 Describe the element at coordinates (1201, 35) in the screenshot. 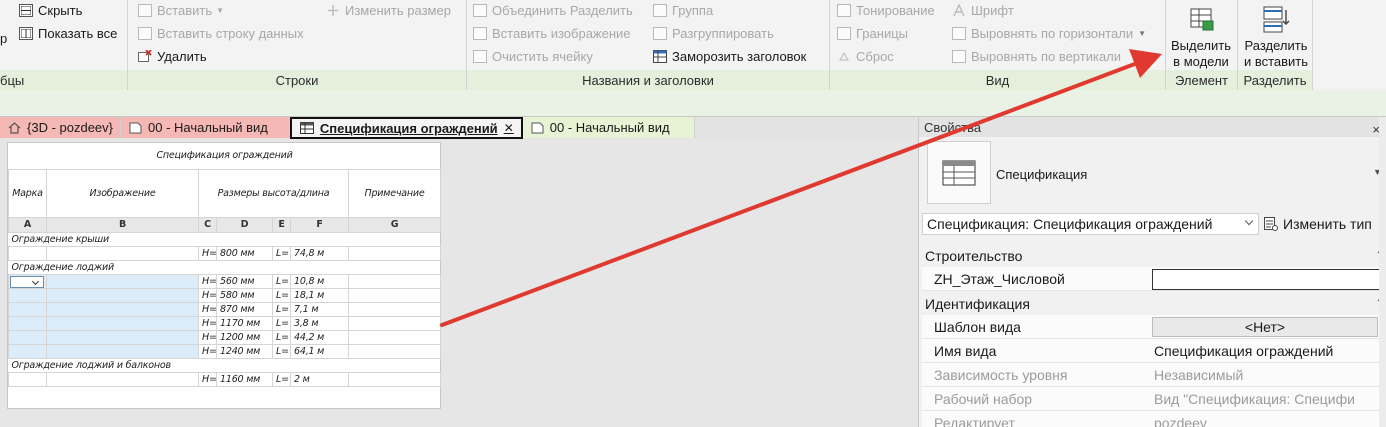

I see `highlight-in-model-button: Выделить в модели` at that location.